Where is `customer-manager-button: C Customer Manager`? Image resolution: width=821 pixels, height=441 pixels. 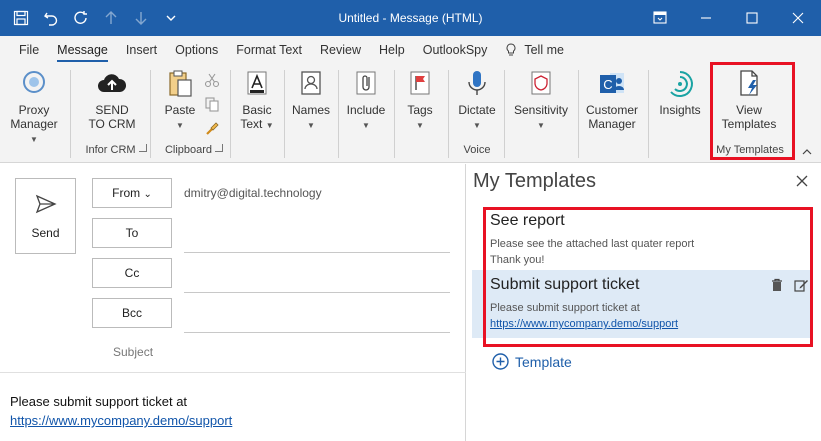 customer-manager-button: C Customer Manager is located at coordinates (612, 99).